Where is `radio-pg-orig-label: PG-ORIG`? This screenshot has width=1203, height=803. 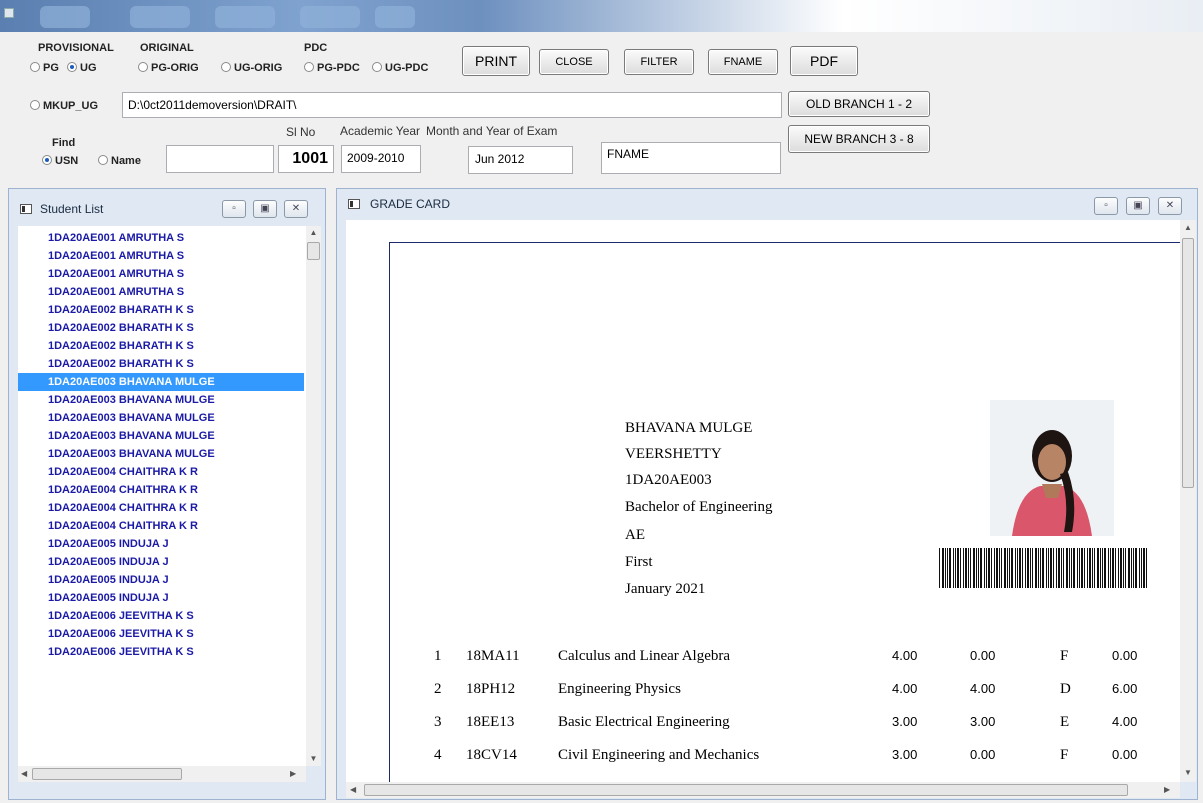 radio-pg-orig-label: PG-ORIG is located at coordinates (175, 68).